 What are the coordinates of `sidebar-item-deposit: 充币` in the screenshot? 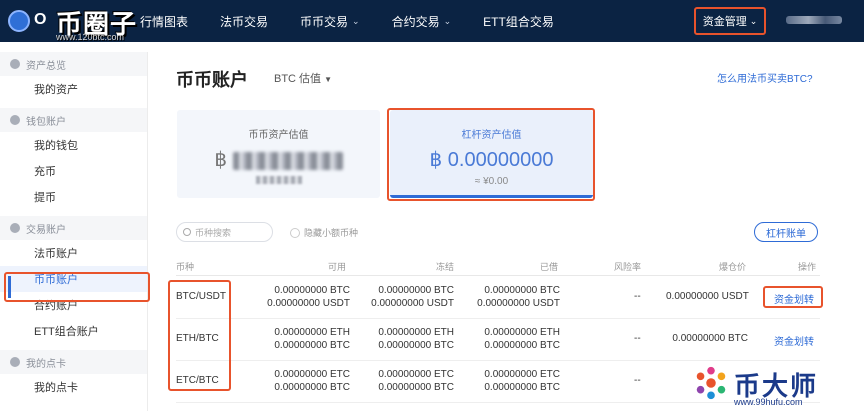 It's located at (73, 171).